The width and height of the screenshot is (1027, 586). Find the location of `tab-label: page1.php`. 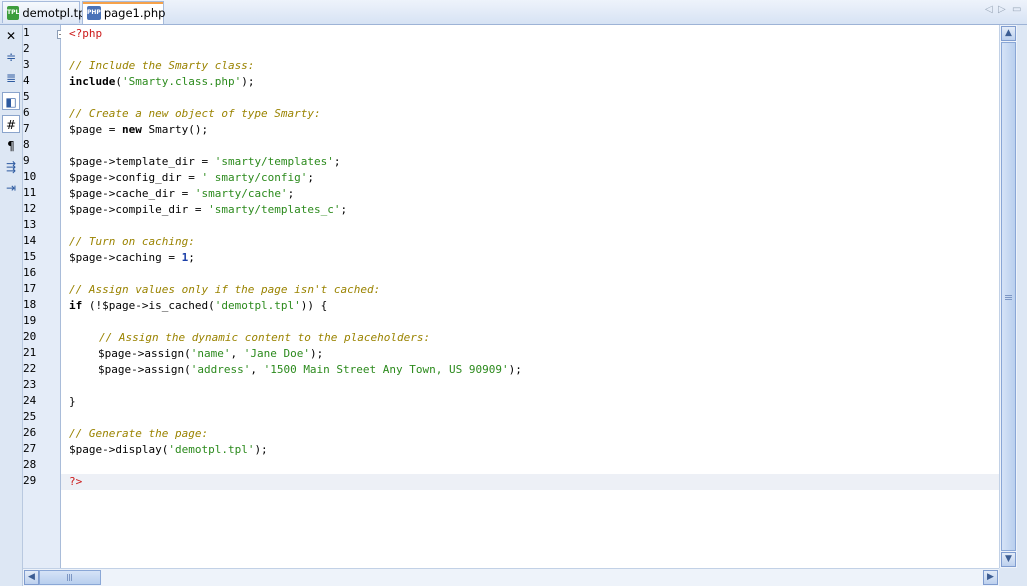

tab-label: page1.php is located at coordinates (134, 13).